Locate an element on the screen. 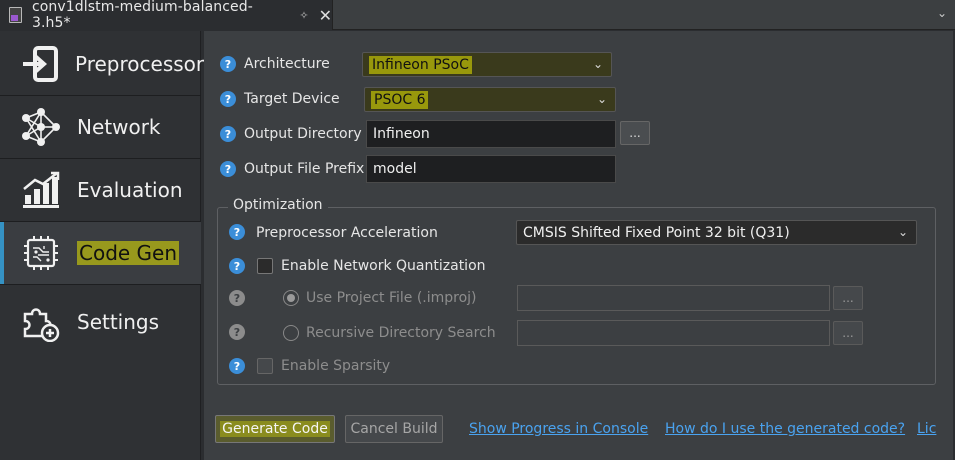 The height and width of the screenshot is (460, 955). enable-sparsity-checkbox is located at coordinates (265, 366).